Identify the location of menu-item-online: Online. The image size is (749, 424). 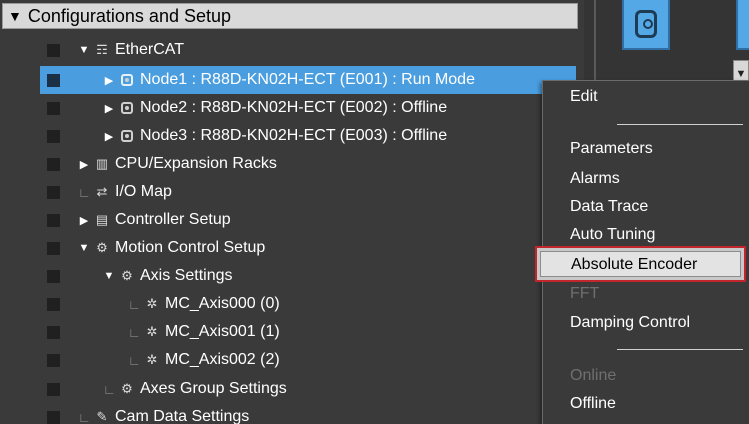
(593, 375).